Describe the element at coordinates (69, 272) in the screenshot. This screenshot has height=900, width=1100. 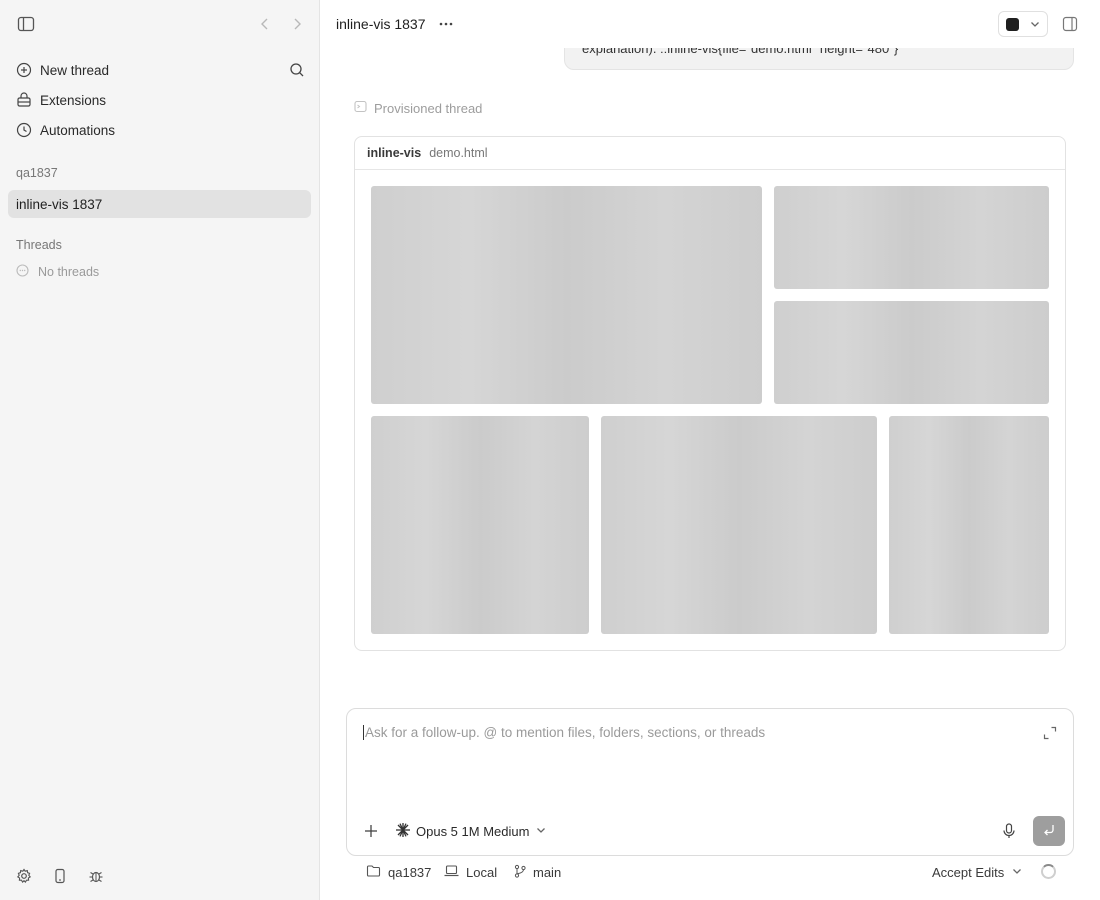
I see `no-threads-label: No threads` at that location.